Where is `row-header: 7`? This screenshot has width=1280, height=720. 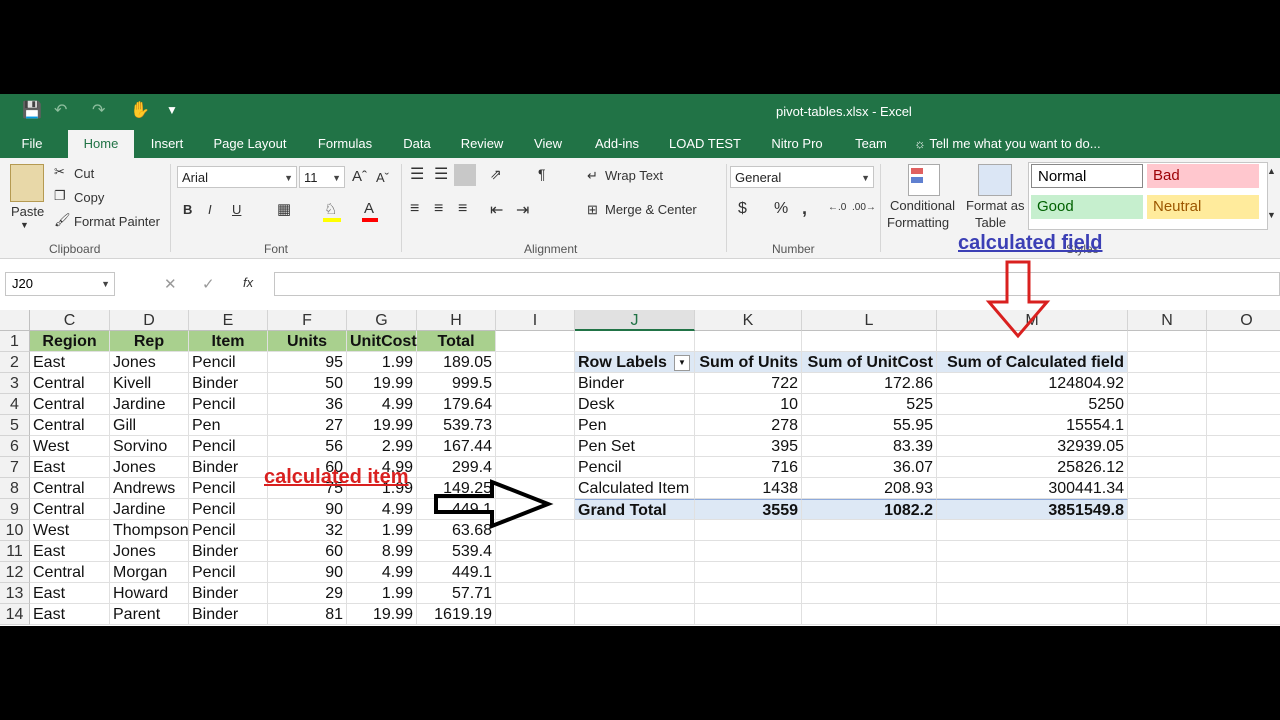
row-header: 7 is located at coordinates (15, 467).